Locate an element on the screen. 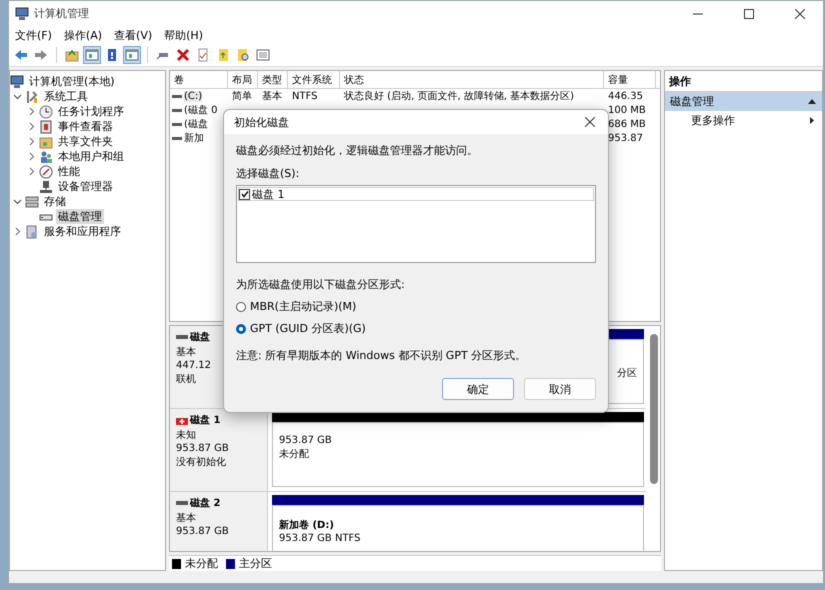 The width and height of the screenshot is (825, 590). submenu-arrow-icon is located at coordinates (812, 120).